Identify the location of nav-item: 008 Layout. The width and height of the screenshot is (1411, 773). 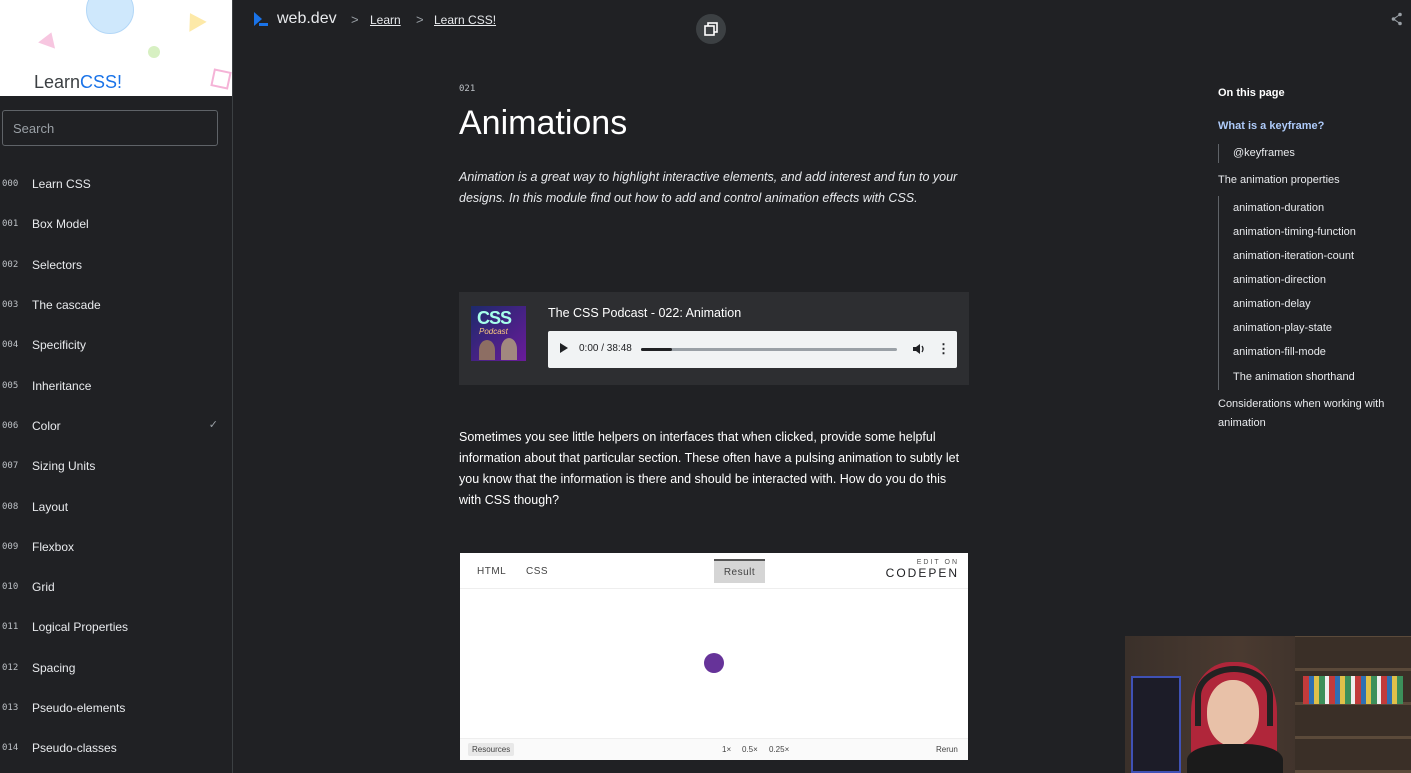
(116, 506).